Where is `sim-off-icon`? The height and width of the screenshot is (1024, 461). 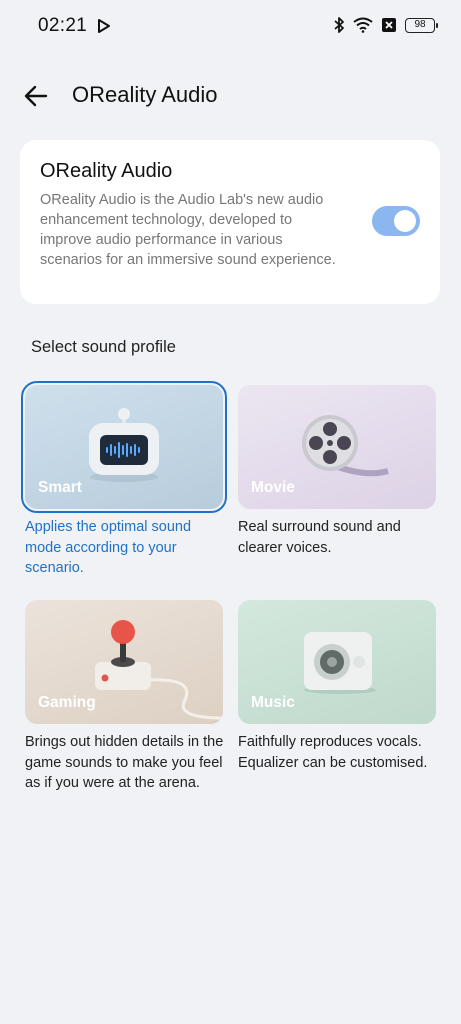 sim-off-icon is located at coordinates (389, 25).